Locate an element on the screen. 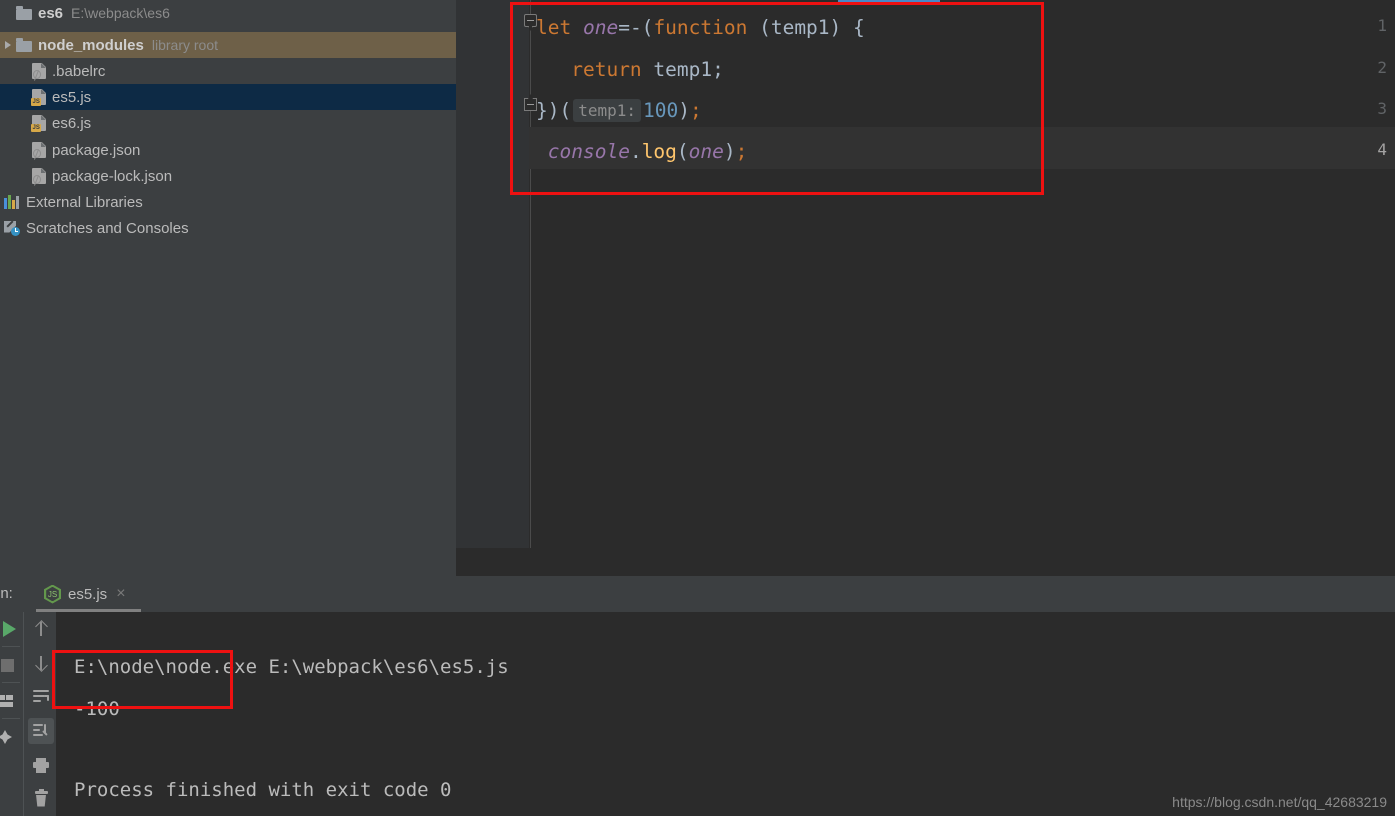  tree-item-label: node_modules is located at coordinates (91, 45).